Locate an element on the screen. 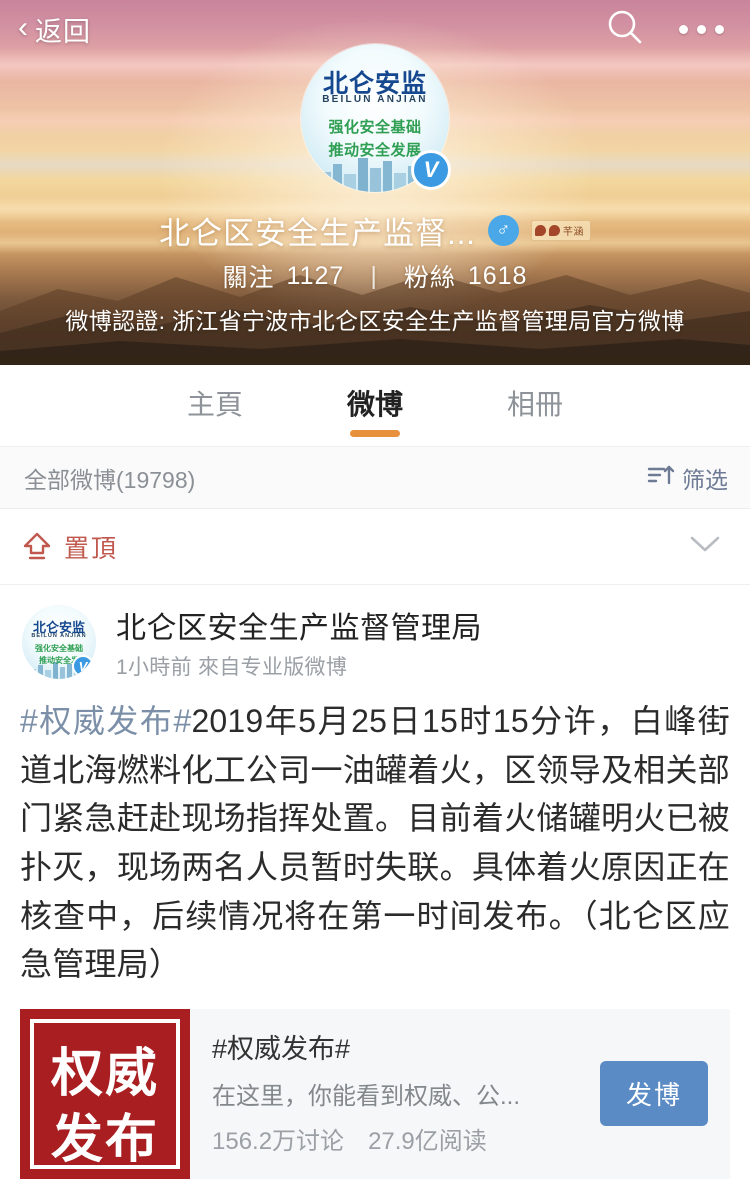 This screenshot has width=750, height=1179. chevron-left-icon: ‹ is located at coordinates (23, 27).